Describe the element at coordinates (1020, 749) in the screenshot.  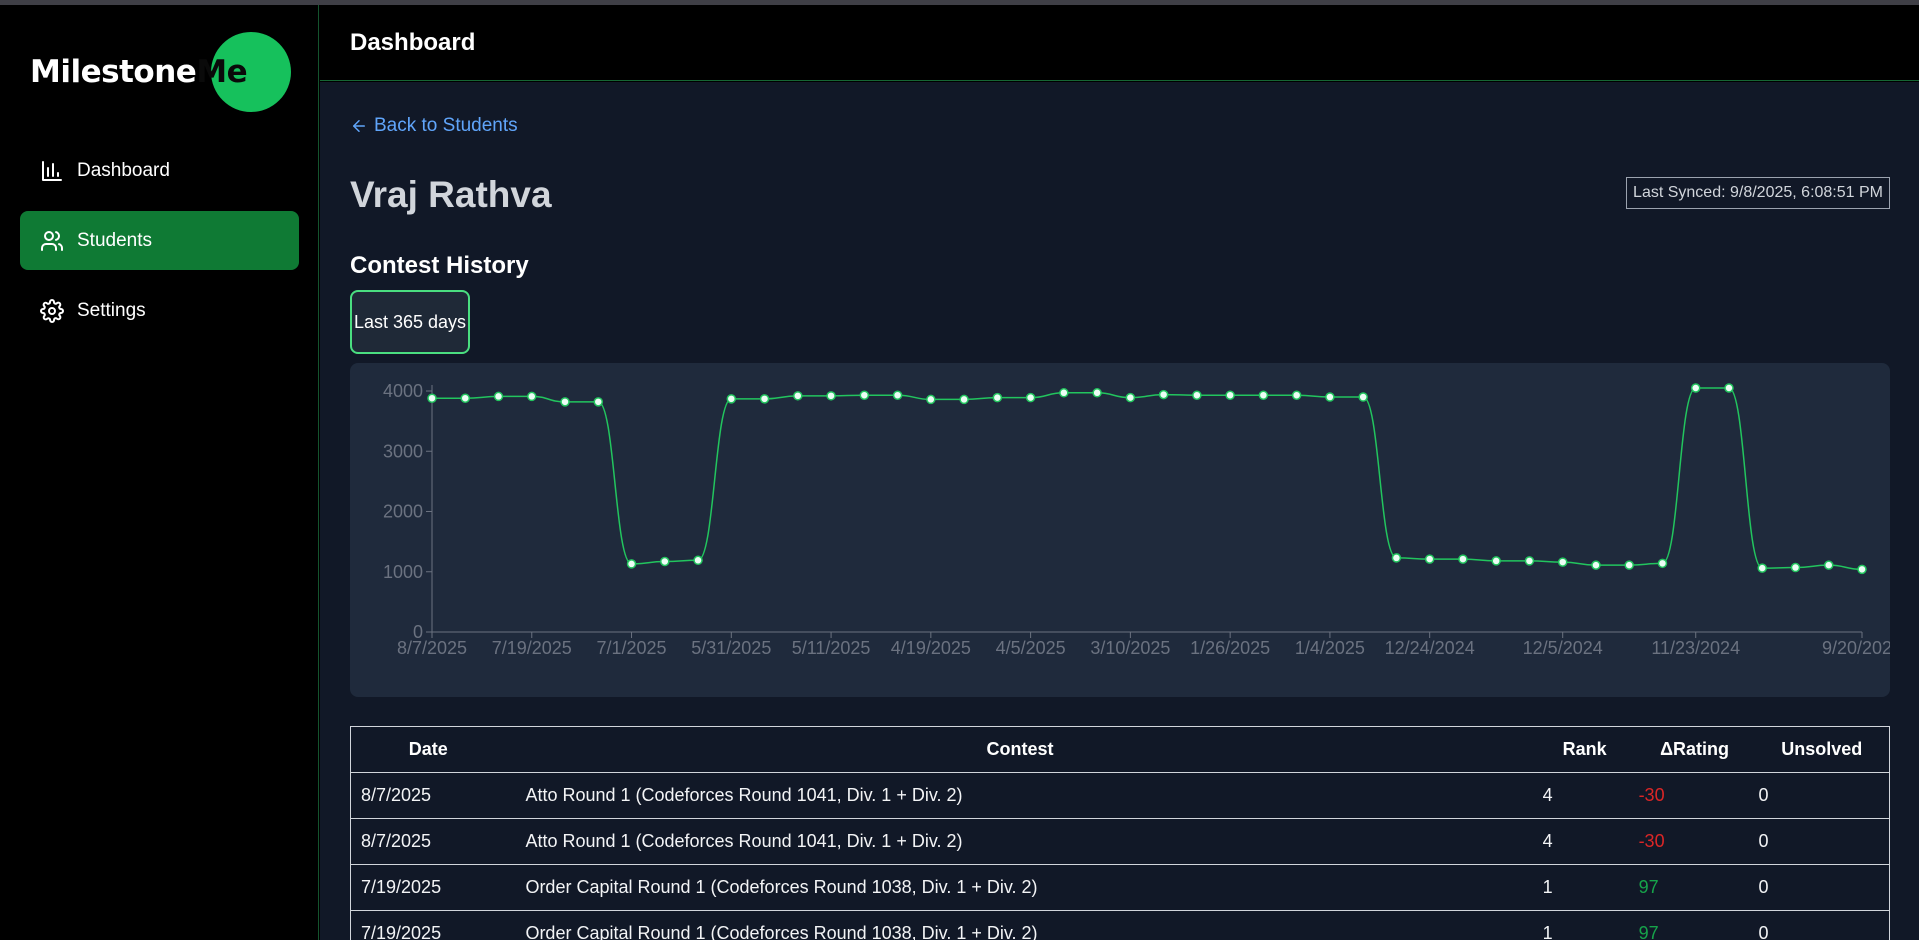
I see `header-contest: Contest` at that location.